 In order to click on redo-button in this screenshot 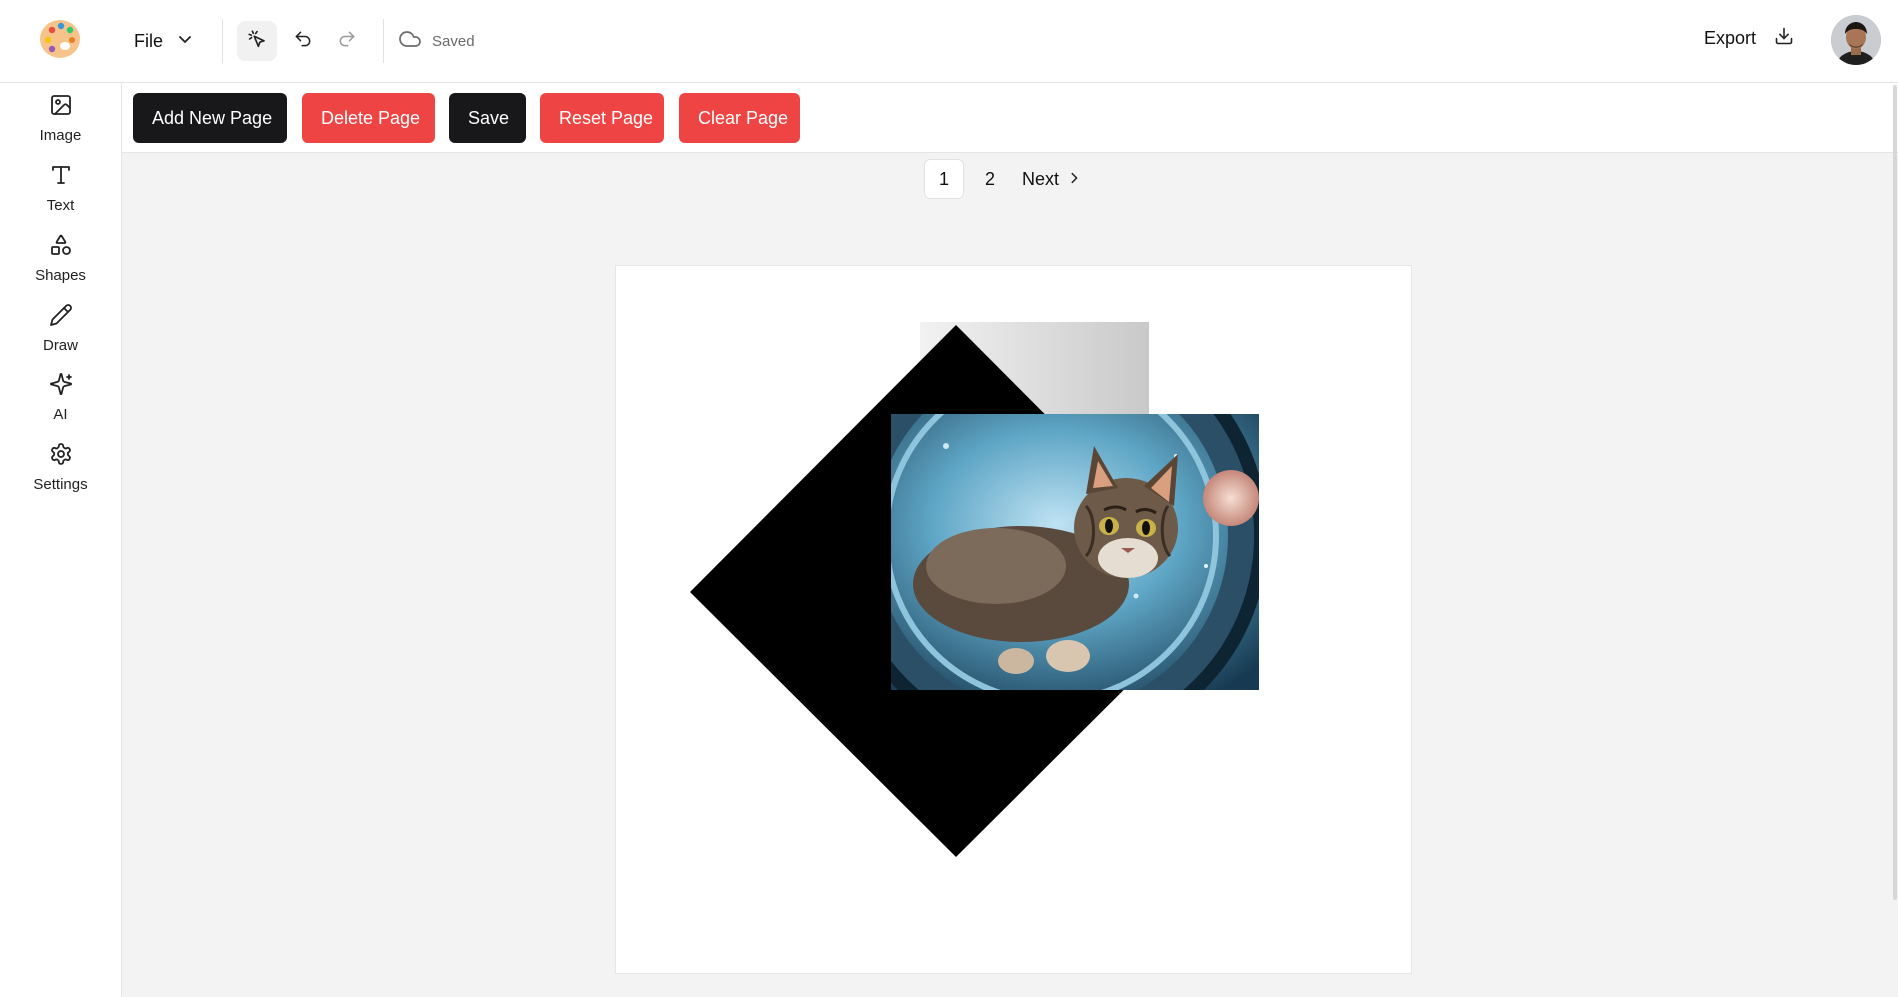, I will do `click(347, 41)`.